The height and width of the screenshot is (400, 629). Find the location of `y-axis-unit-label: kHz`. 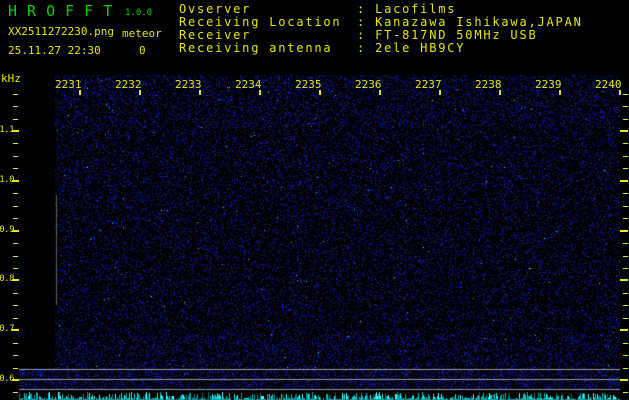

y-axis-unit-label: kHz is located at coordinates (11, 78).